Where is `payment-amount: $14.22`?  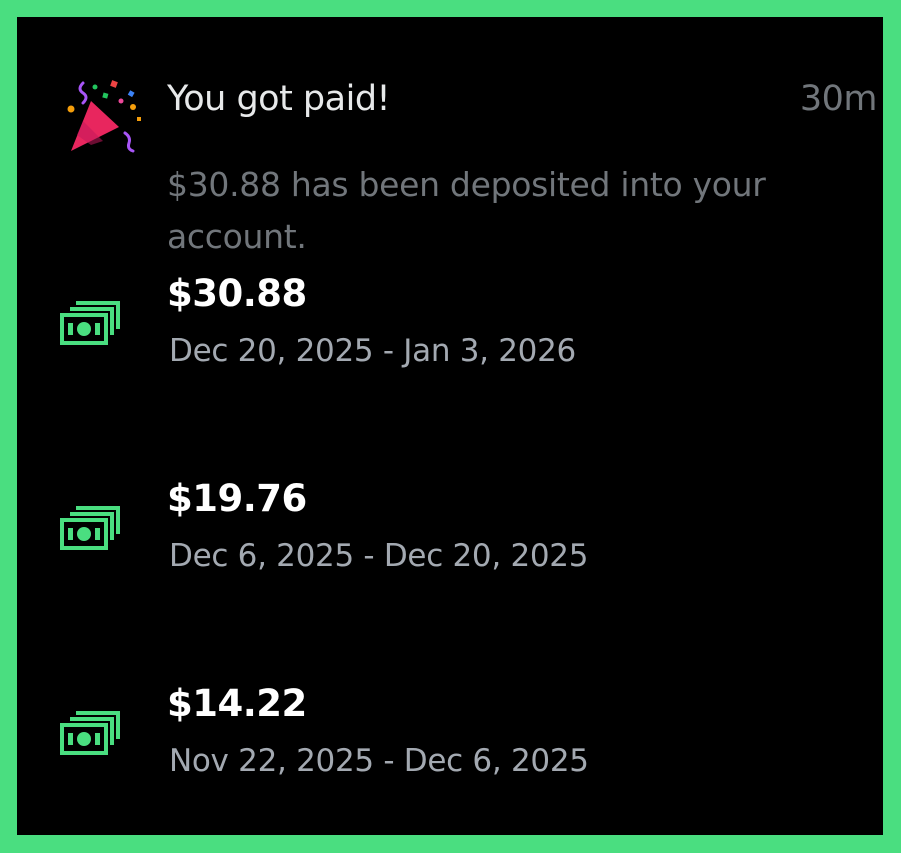
payment-amount: $14.22 is located at coordinates (237, 703).